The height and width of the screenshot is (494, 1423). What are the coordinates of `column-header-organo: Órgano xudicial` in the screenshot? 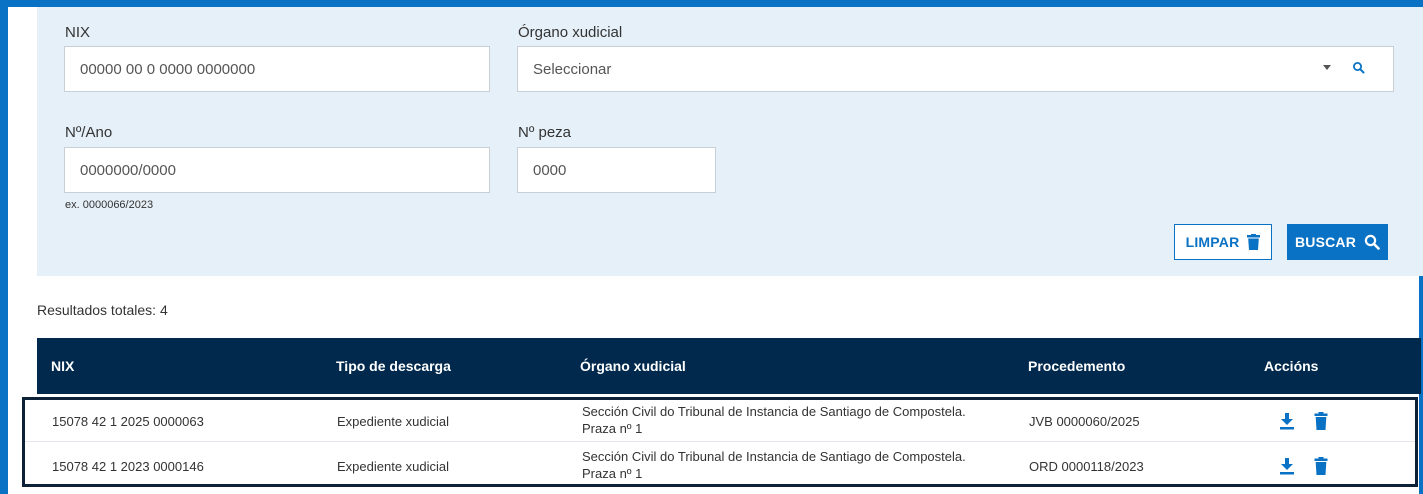 It's located at (633, 366).